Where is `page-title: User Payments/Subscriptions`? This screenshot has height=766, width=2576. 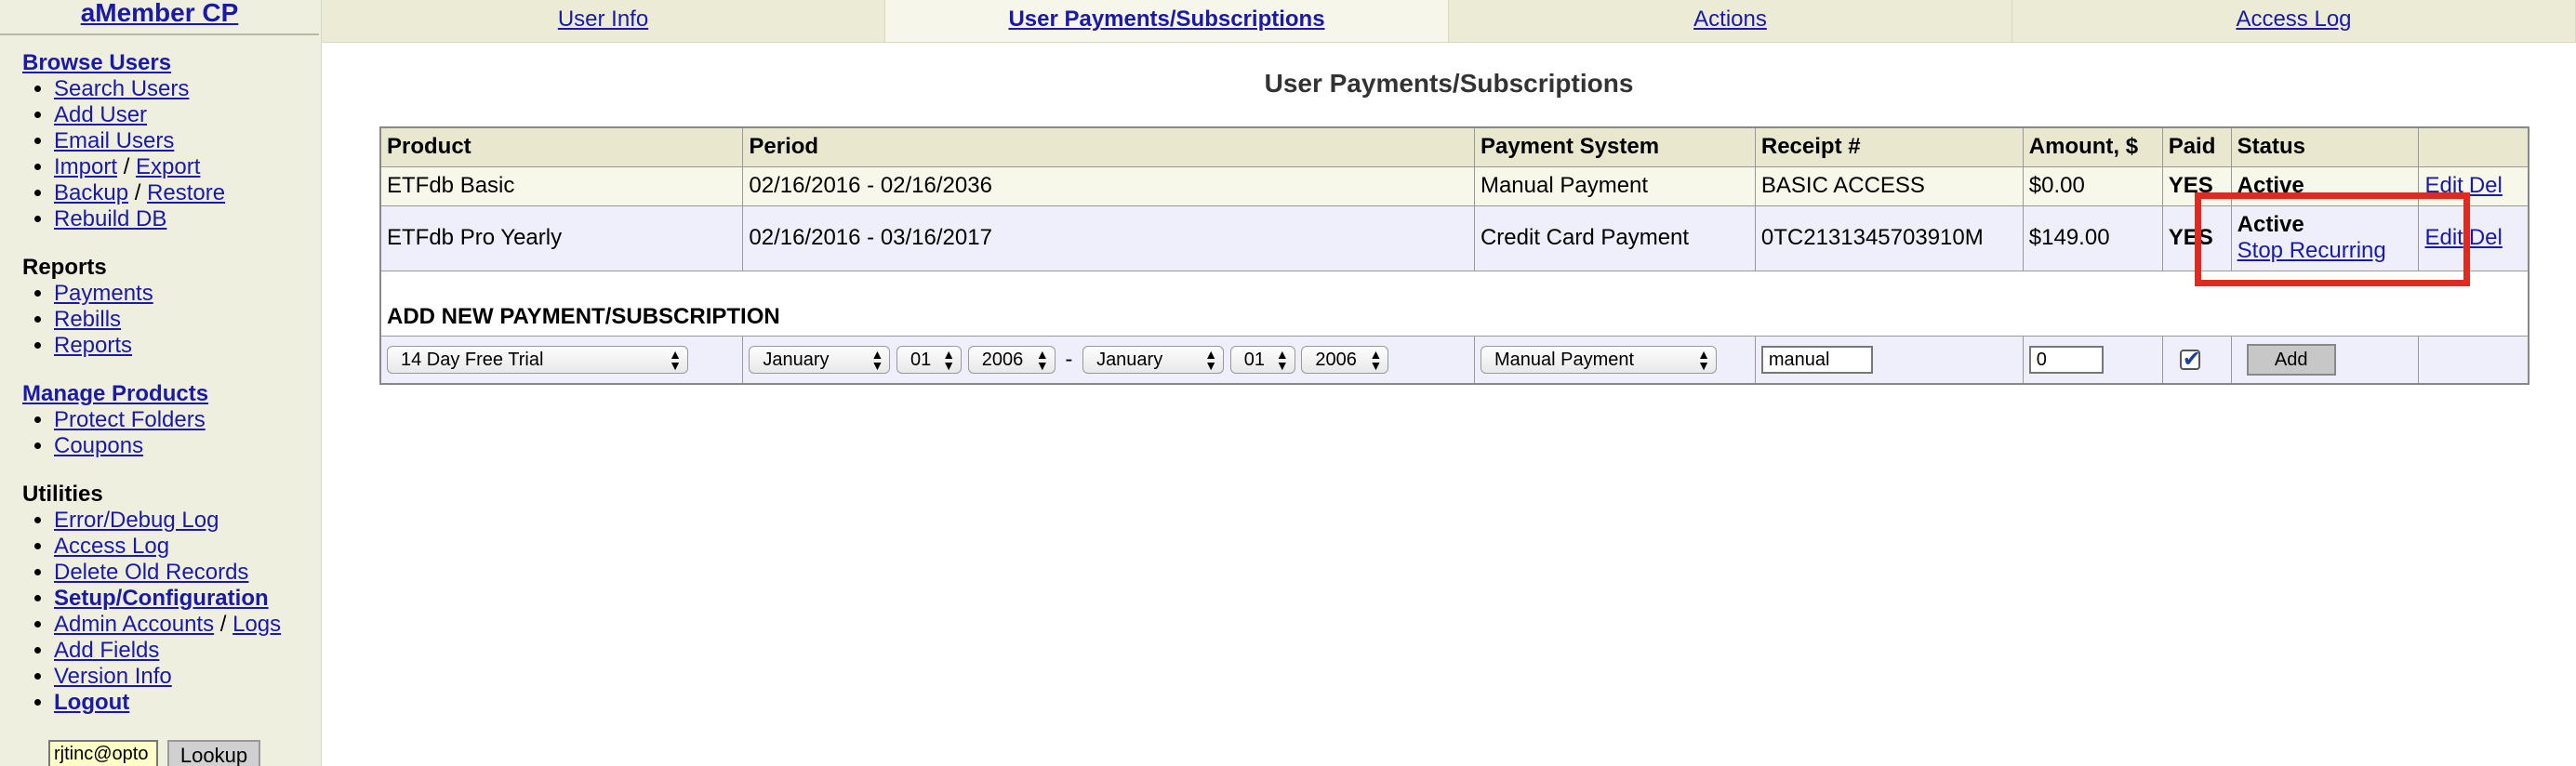 page-title: User Payments/Subscriptions is located at coordinates (1449, 83).